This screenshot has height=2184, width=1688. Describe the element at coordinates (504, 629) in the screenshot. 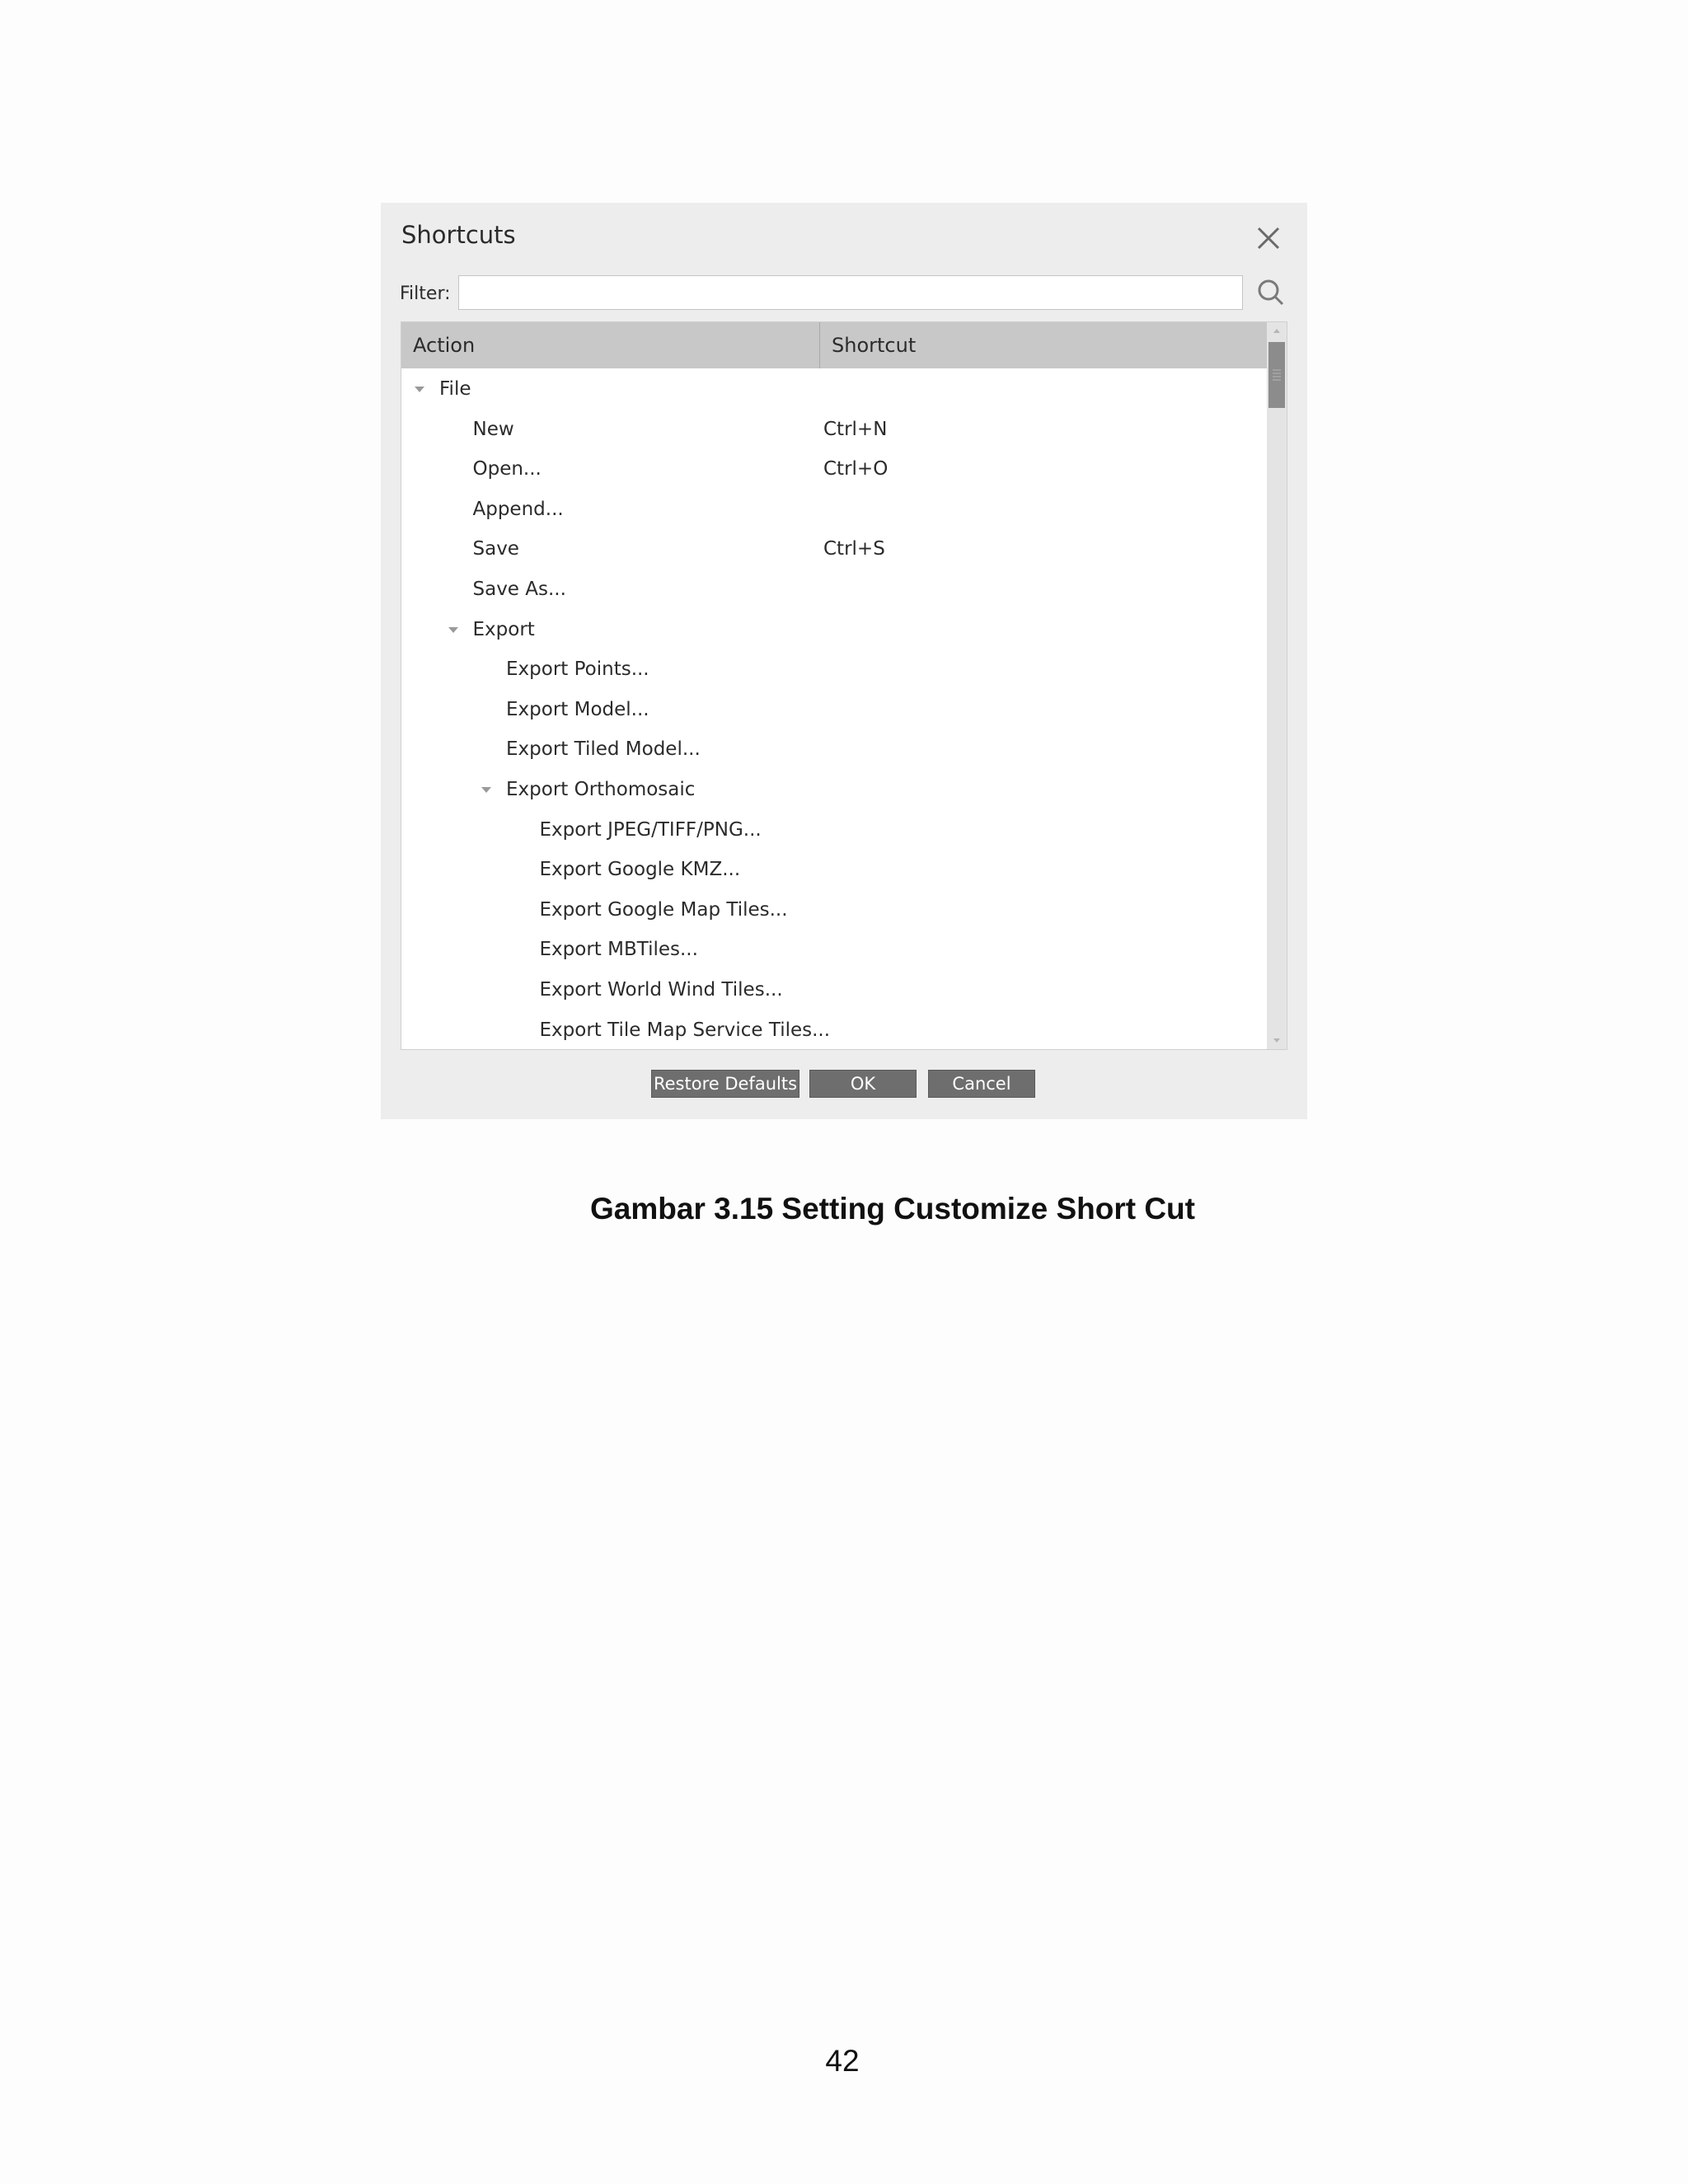

I see `action-label: Export` at that location.